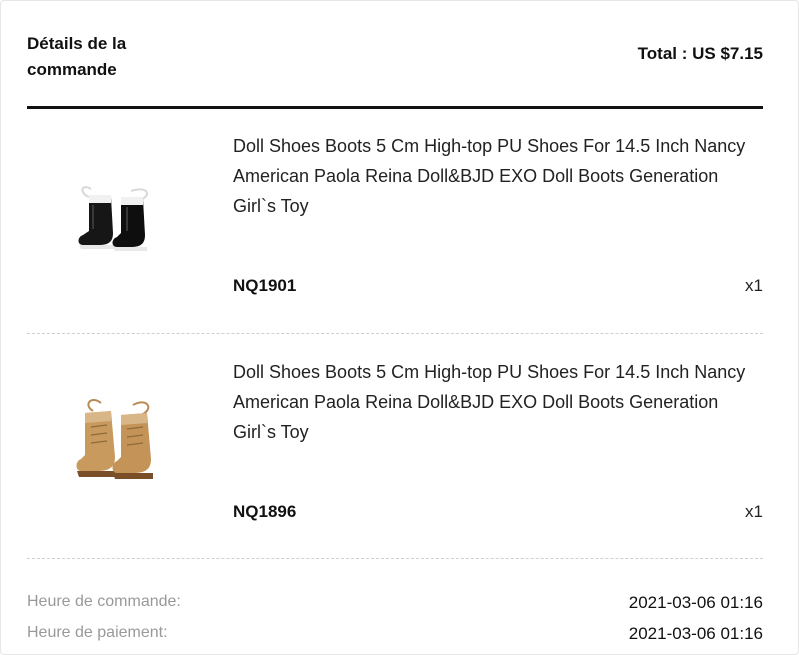  I want to click on payment-time-row: Heure de paiement: 2021-03-06 01:16, so click(395, 636).